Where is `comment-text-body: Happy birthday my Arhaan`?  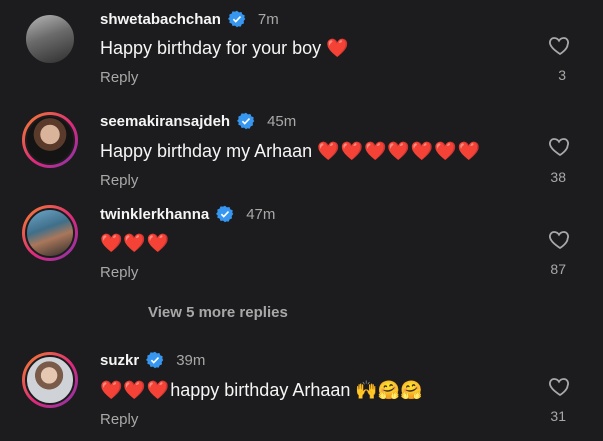 comment-text-body: Happy birthday my Arhaan is located at coordinates (206, 151).